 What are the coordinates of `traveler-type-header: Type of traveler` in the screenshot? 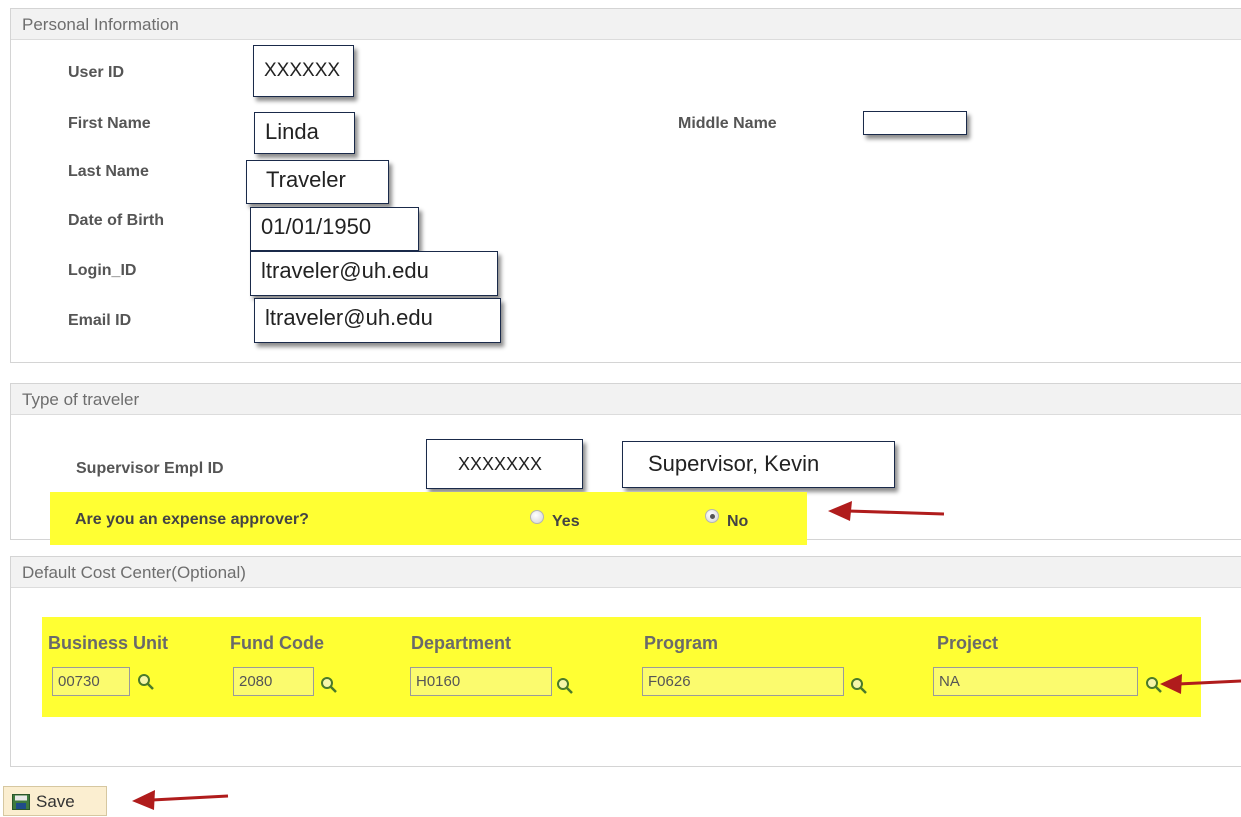 It's located at (626, 399).